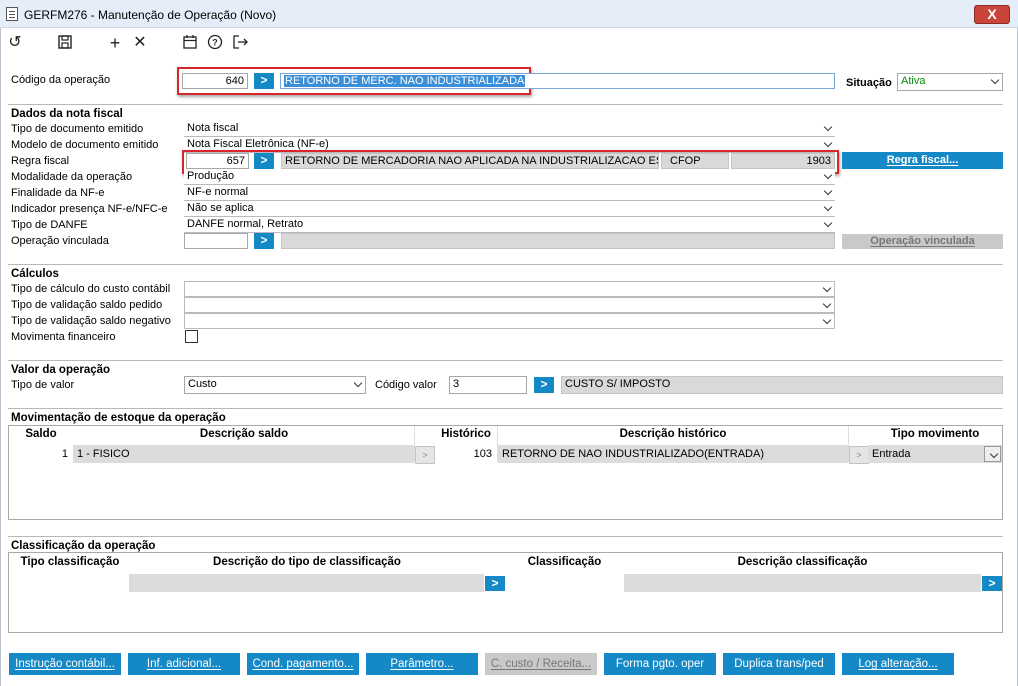 The width and height of the screenshot is (1018, 686). Describe the element at coordinates (935, 434) in the screenshot. I see `column-header-tipo-movimento: Tipo movimento` at that location.